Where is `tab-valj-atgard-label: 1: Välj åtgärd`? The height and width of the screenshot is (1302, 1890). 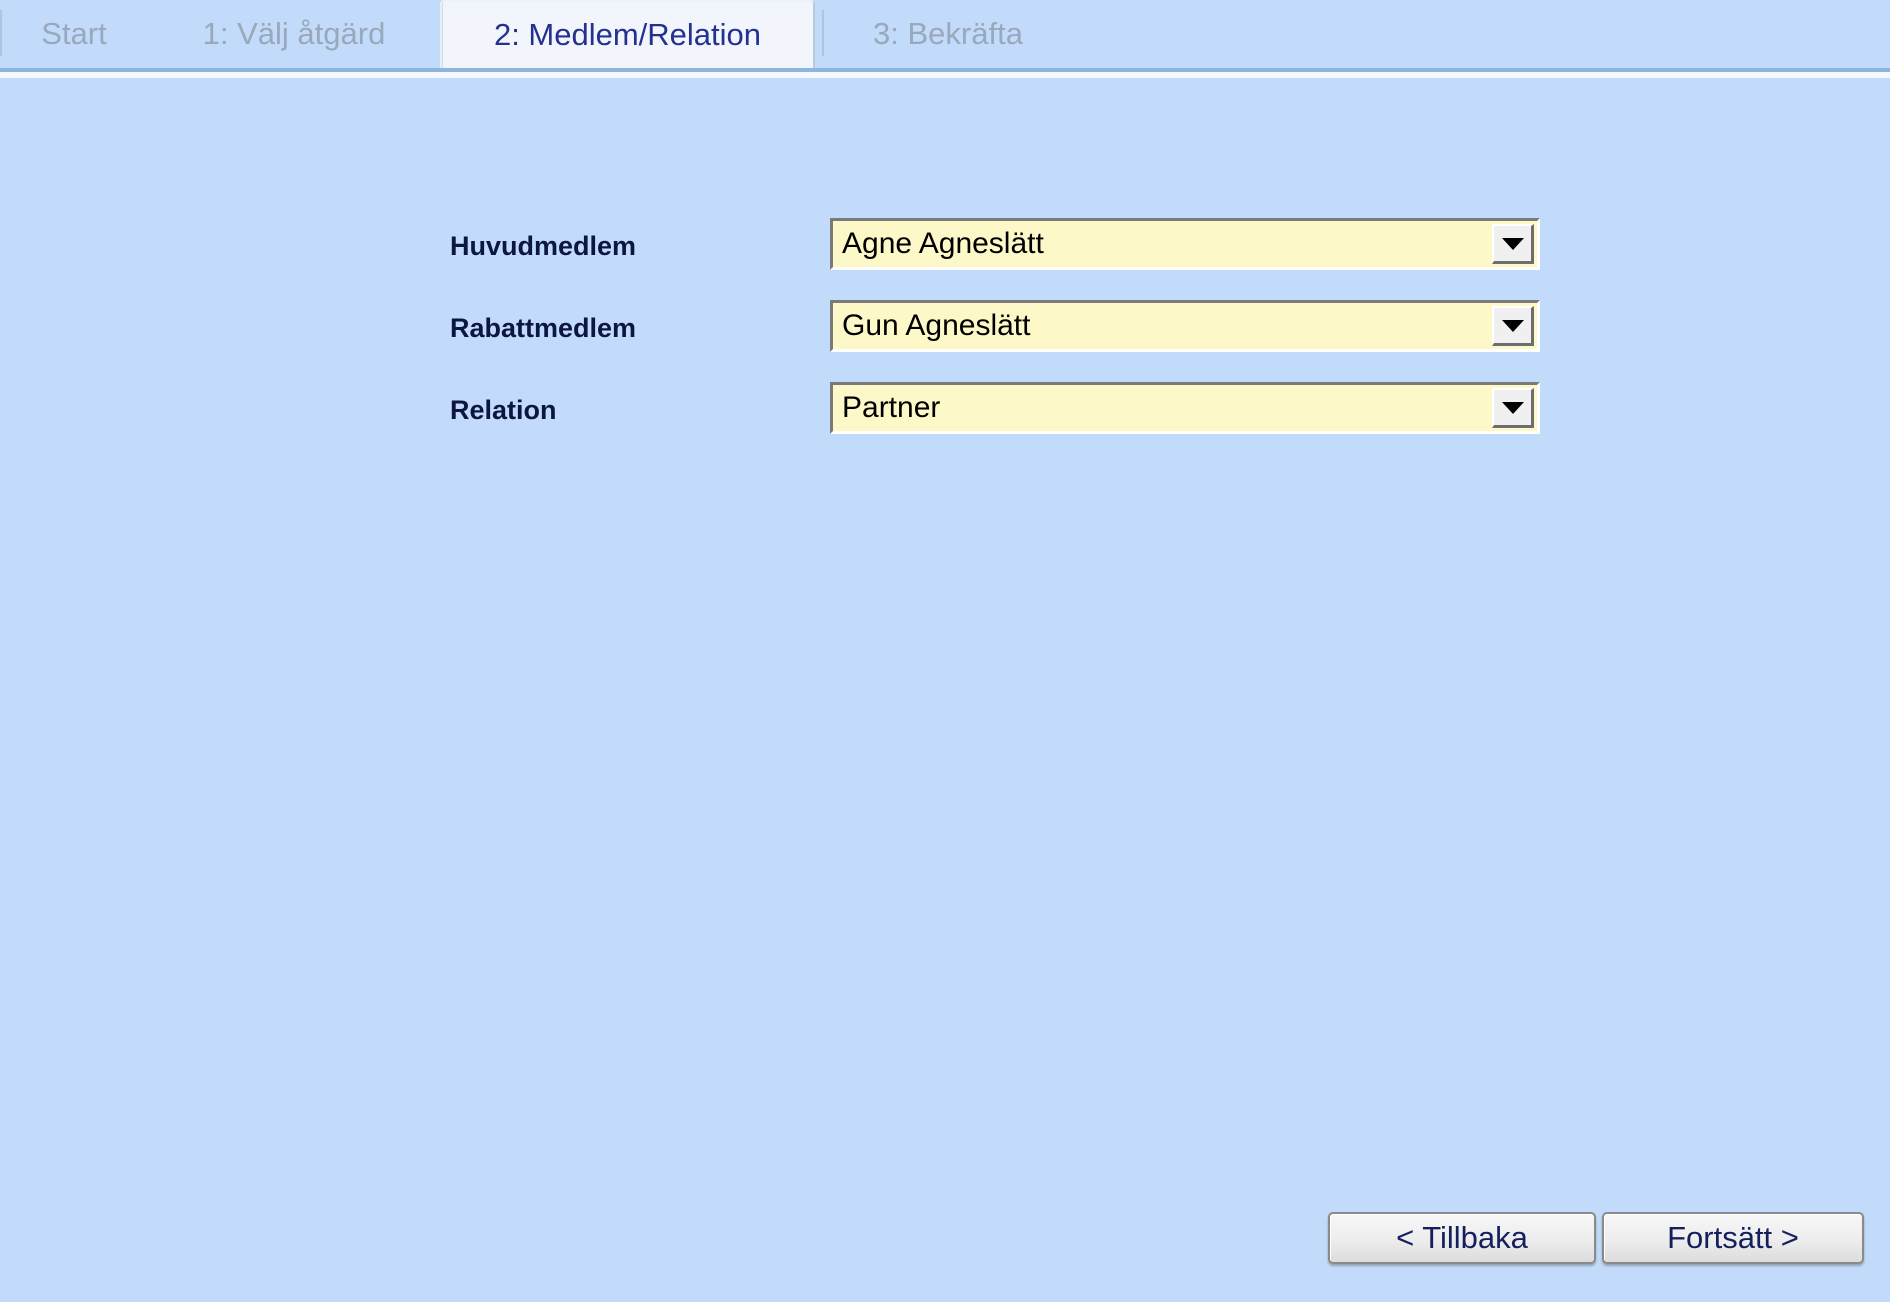
tab-valj-atgard-label: 1: Välj åtgärd is located at coordinates (294, 33).